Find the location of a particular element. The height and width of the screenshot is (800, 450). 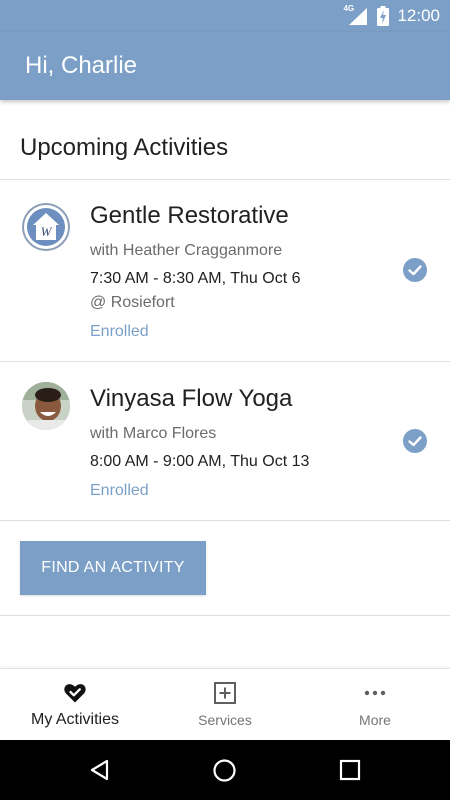

instructor-photo is located at coordinates (46, 406).